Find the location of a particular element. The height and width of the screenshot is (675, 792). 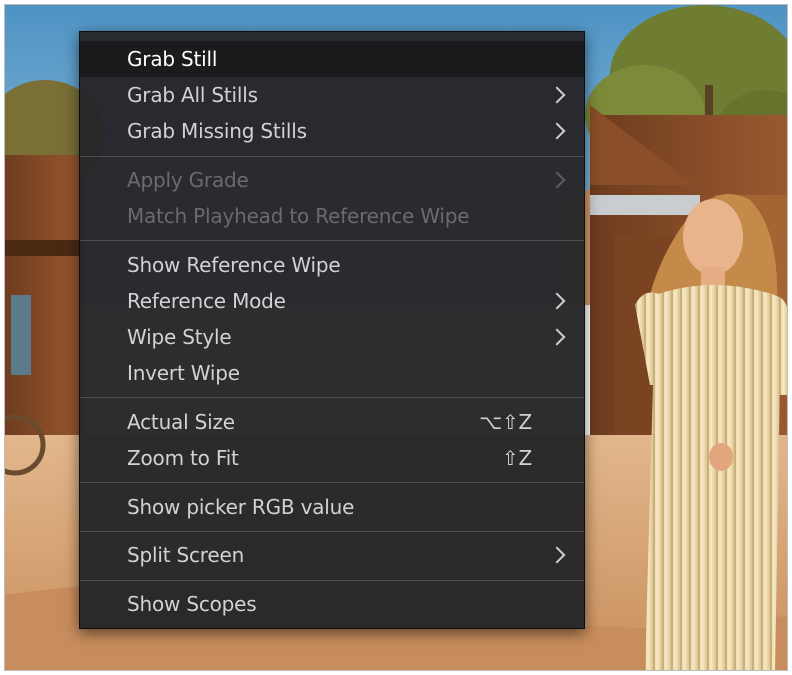

menu-item-grab-missing-stills: Grab Missing Stills is located at coordinates (332, 131).